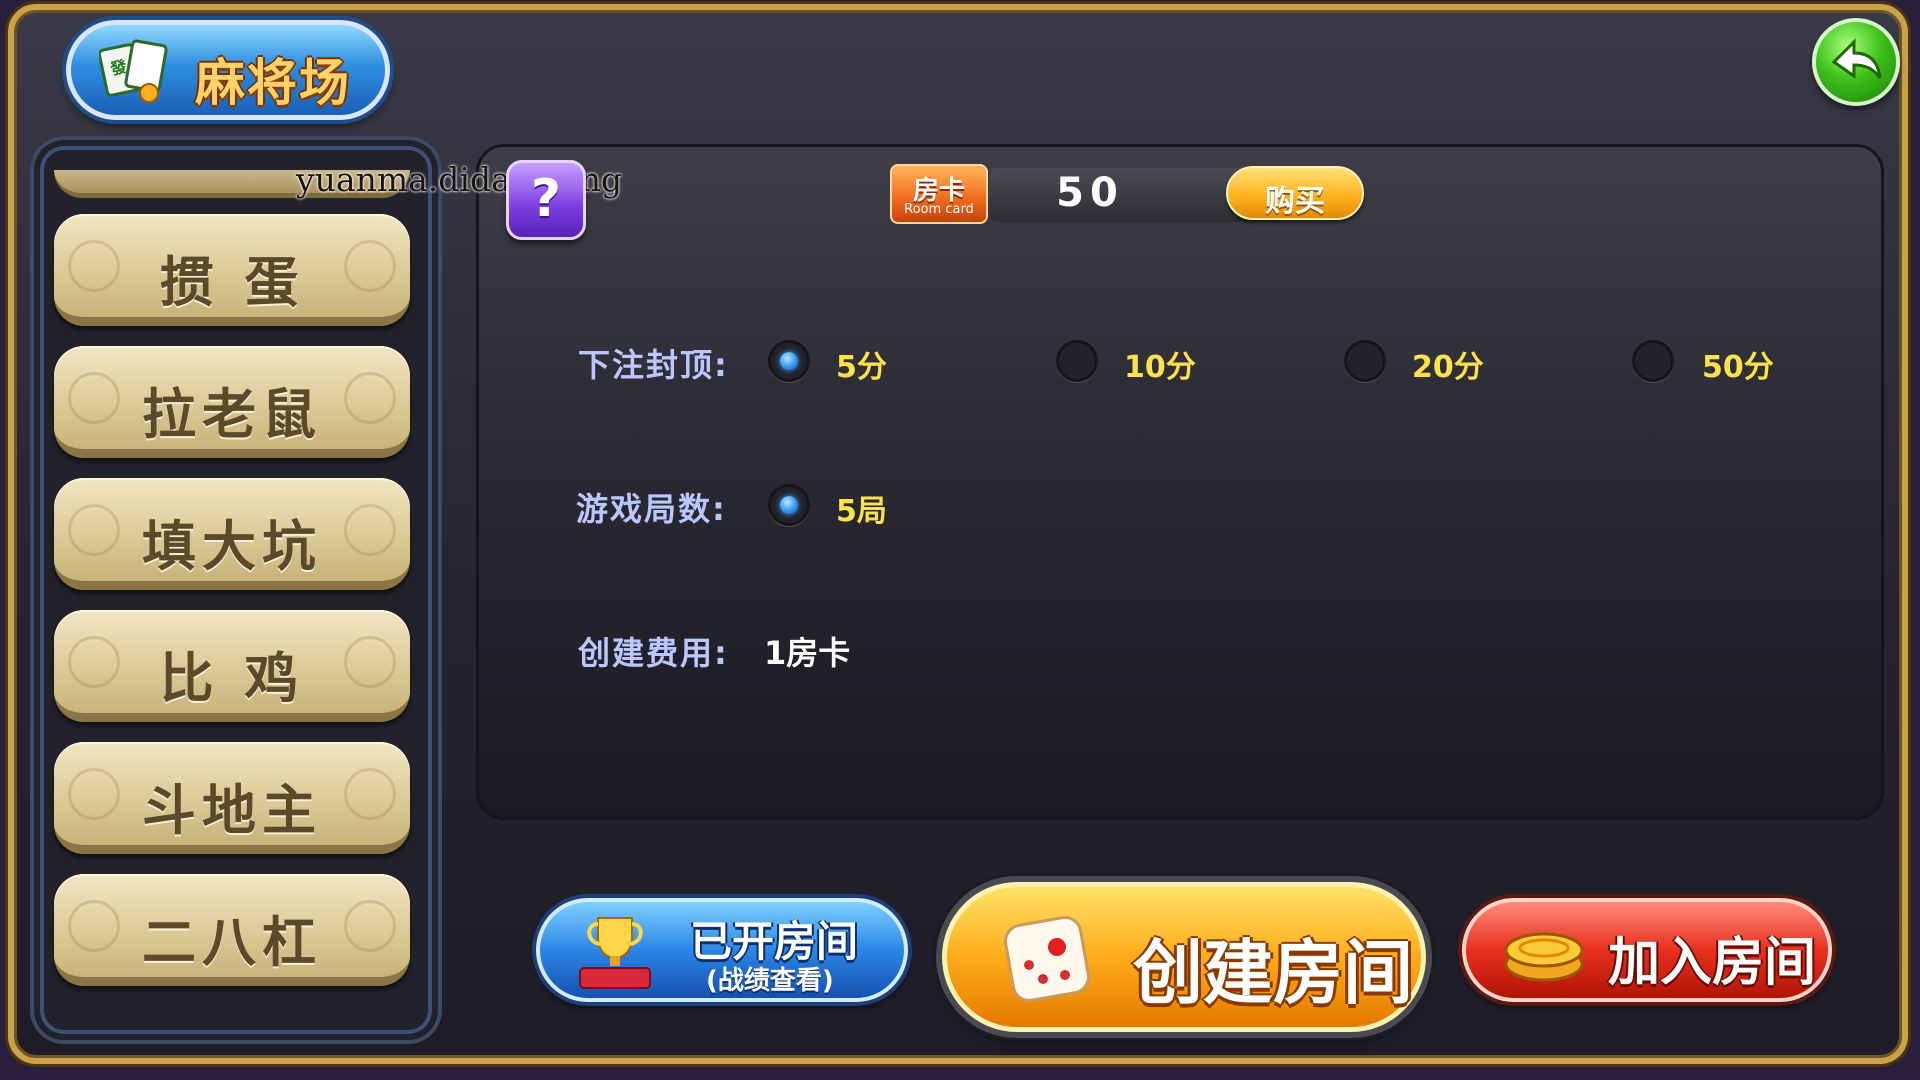  I want to click on trophy-icon, so click(615, 953).